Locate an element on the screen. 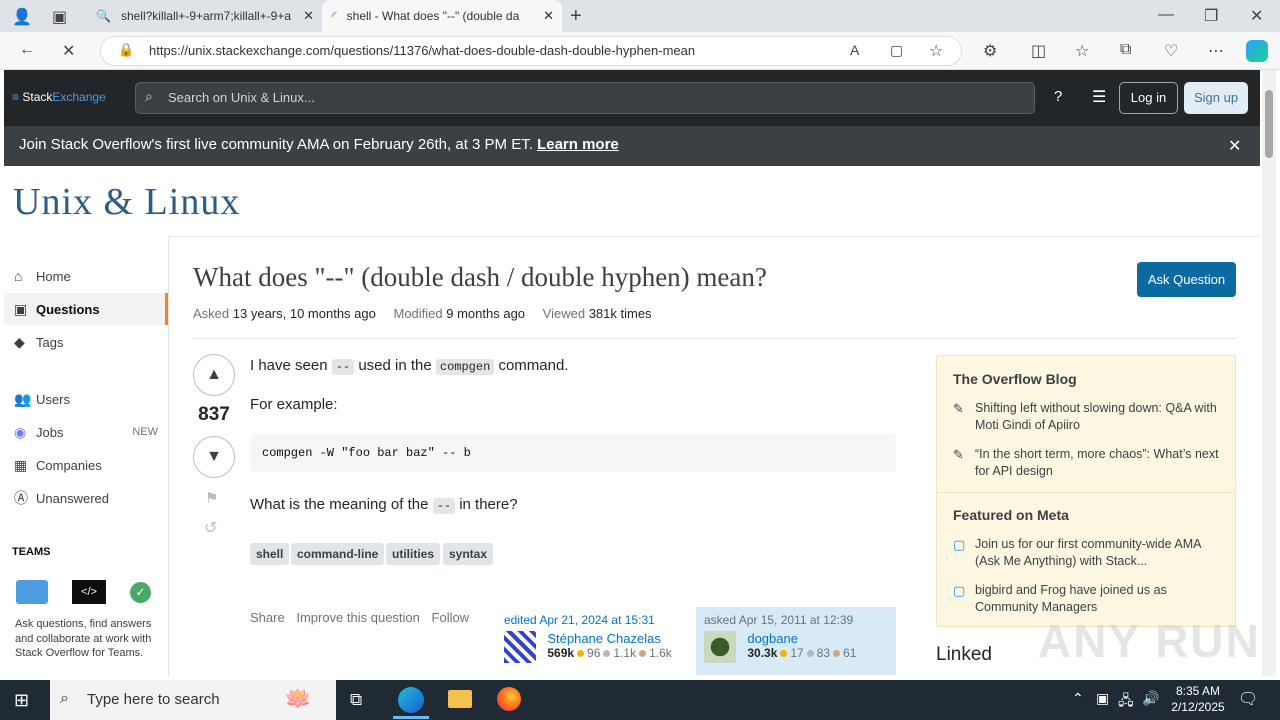 The image size is (1280, 720). nav-item-home: ⌂ Home is located at coordinates (86, 276).